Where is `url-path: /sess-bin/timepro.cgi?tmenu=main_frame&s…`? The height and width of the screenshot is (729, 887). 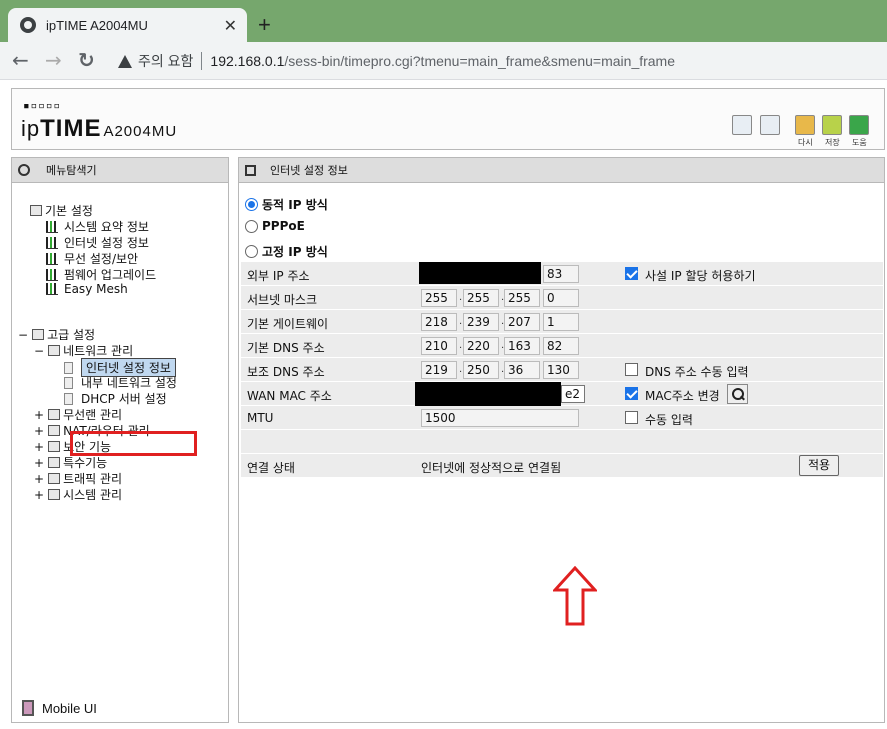
url-path: /sess-bin/timepro.cgi?tmenu=main_frame&s… is located at coordinates (480, 61).